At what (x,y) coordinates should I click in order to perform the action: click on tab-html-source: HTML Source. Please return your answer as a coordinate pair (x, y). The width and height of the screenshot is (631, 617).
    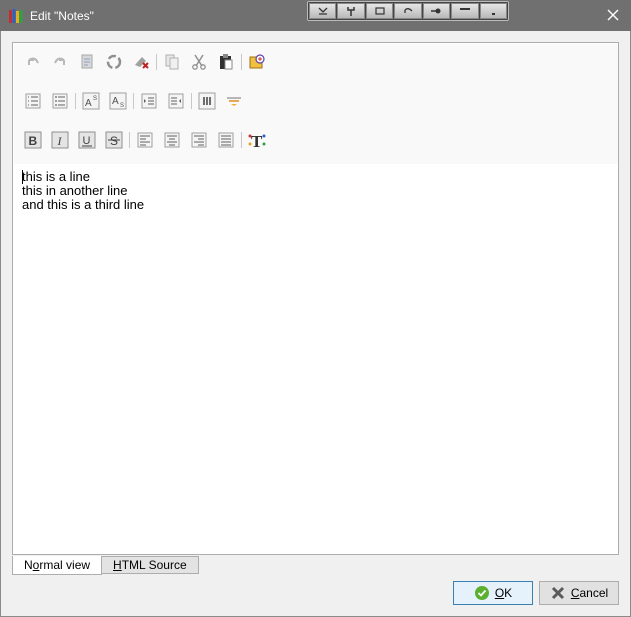
    Looking at the image, I should click on (150, 565).